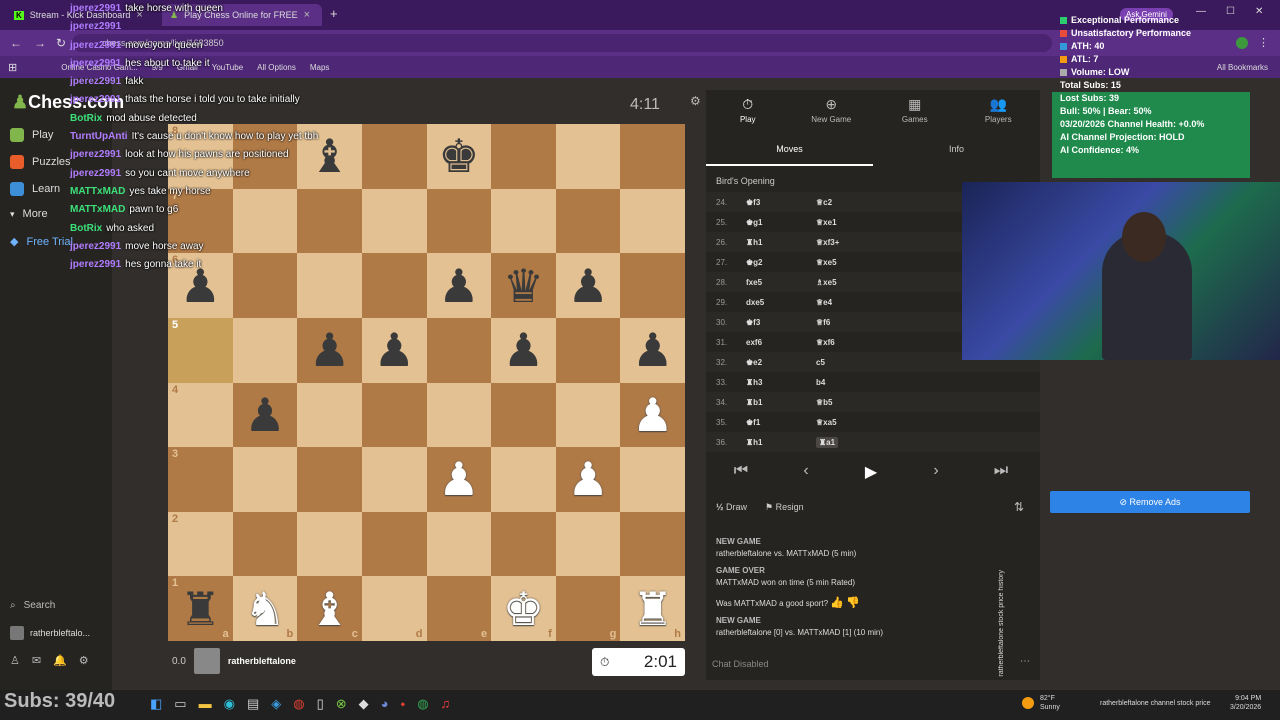 The height and width of the screenshot is (720, 1280). What do you see at coordinates (403, 704) in the screenshot?
I see `maps-icon: ⬩` at bounding box center [403, 704].